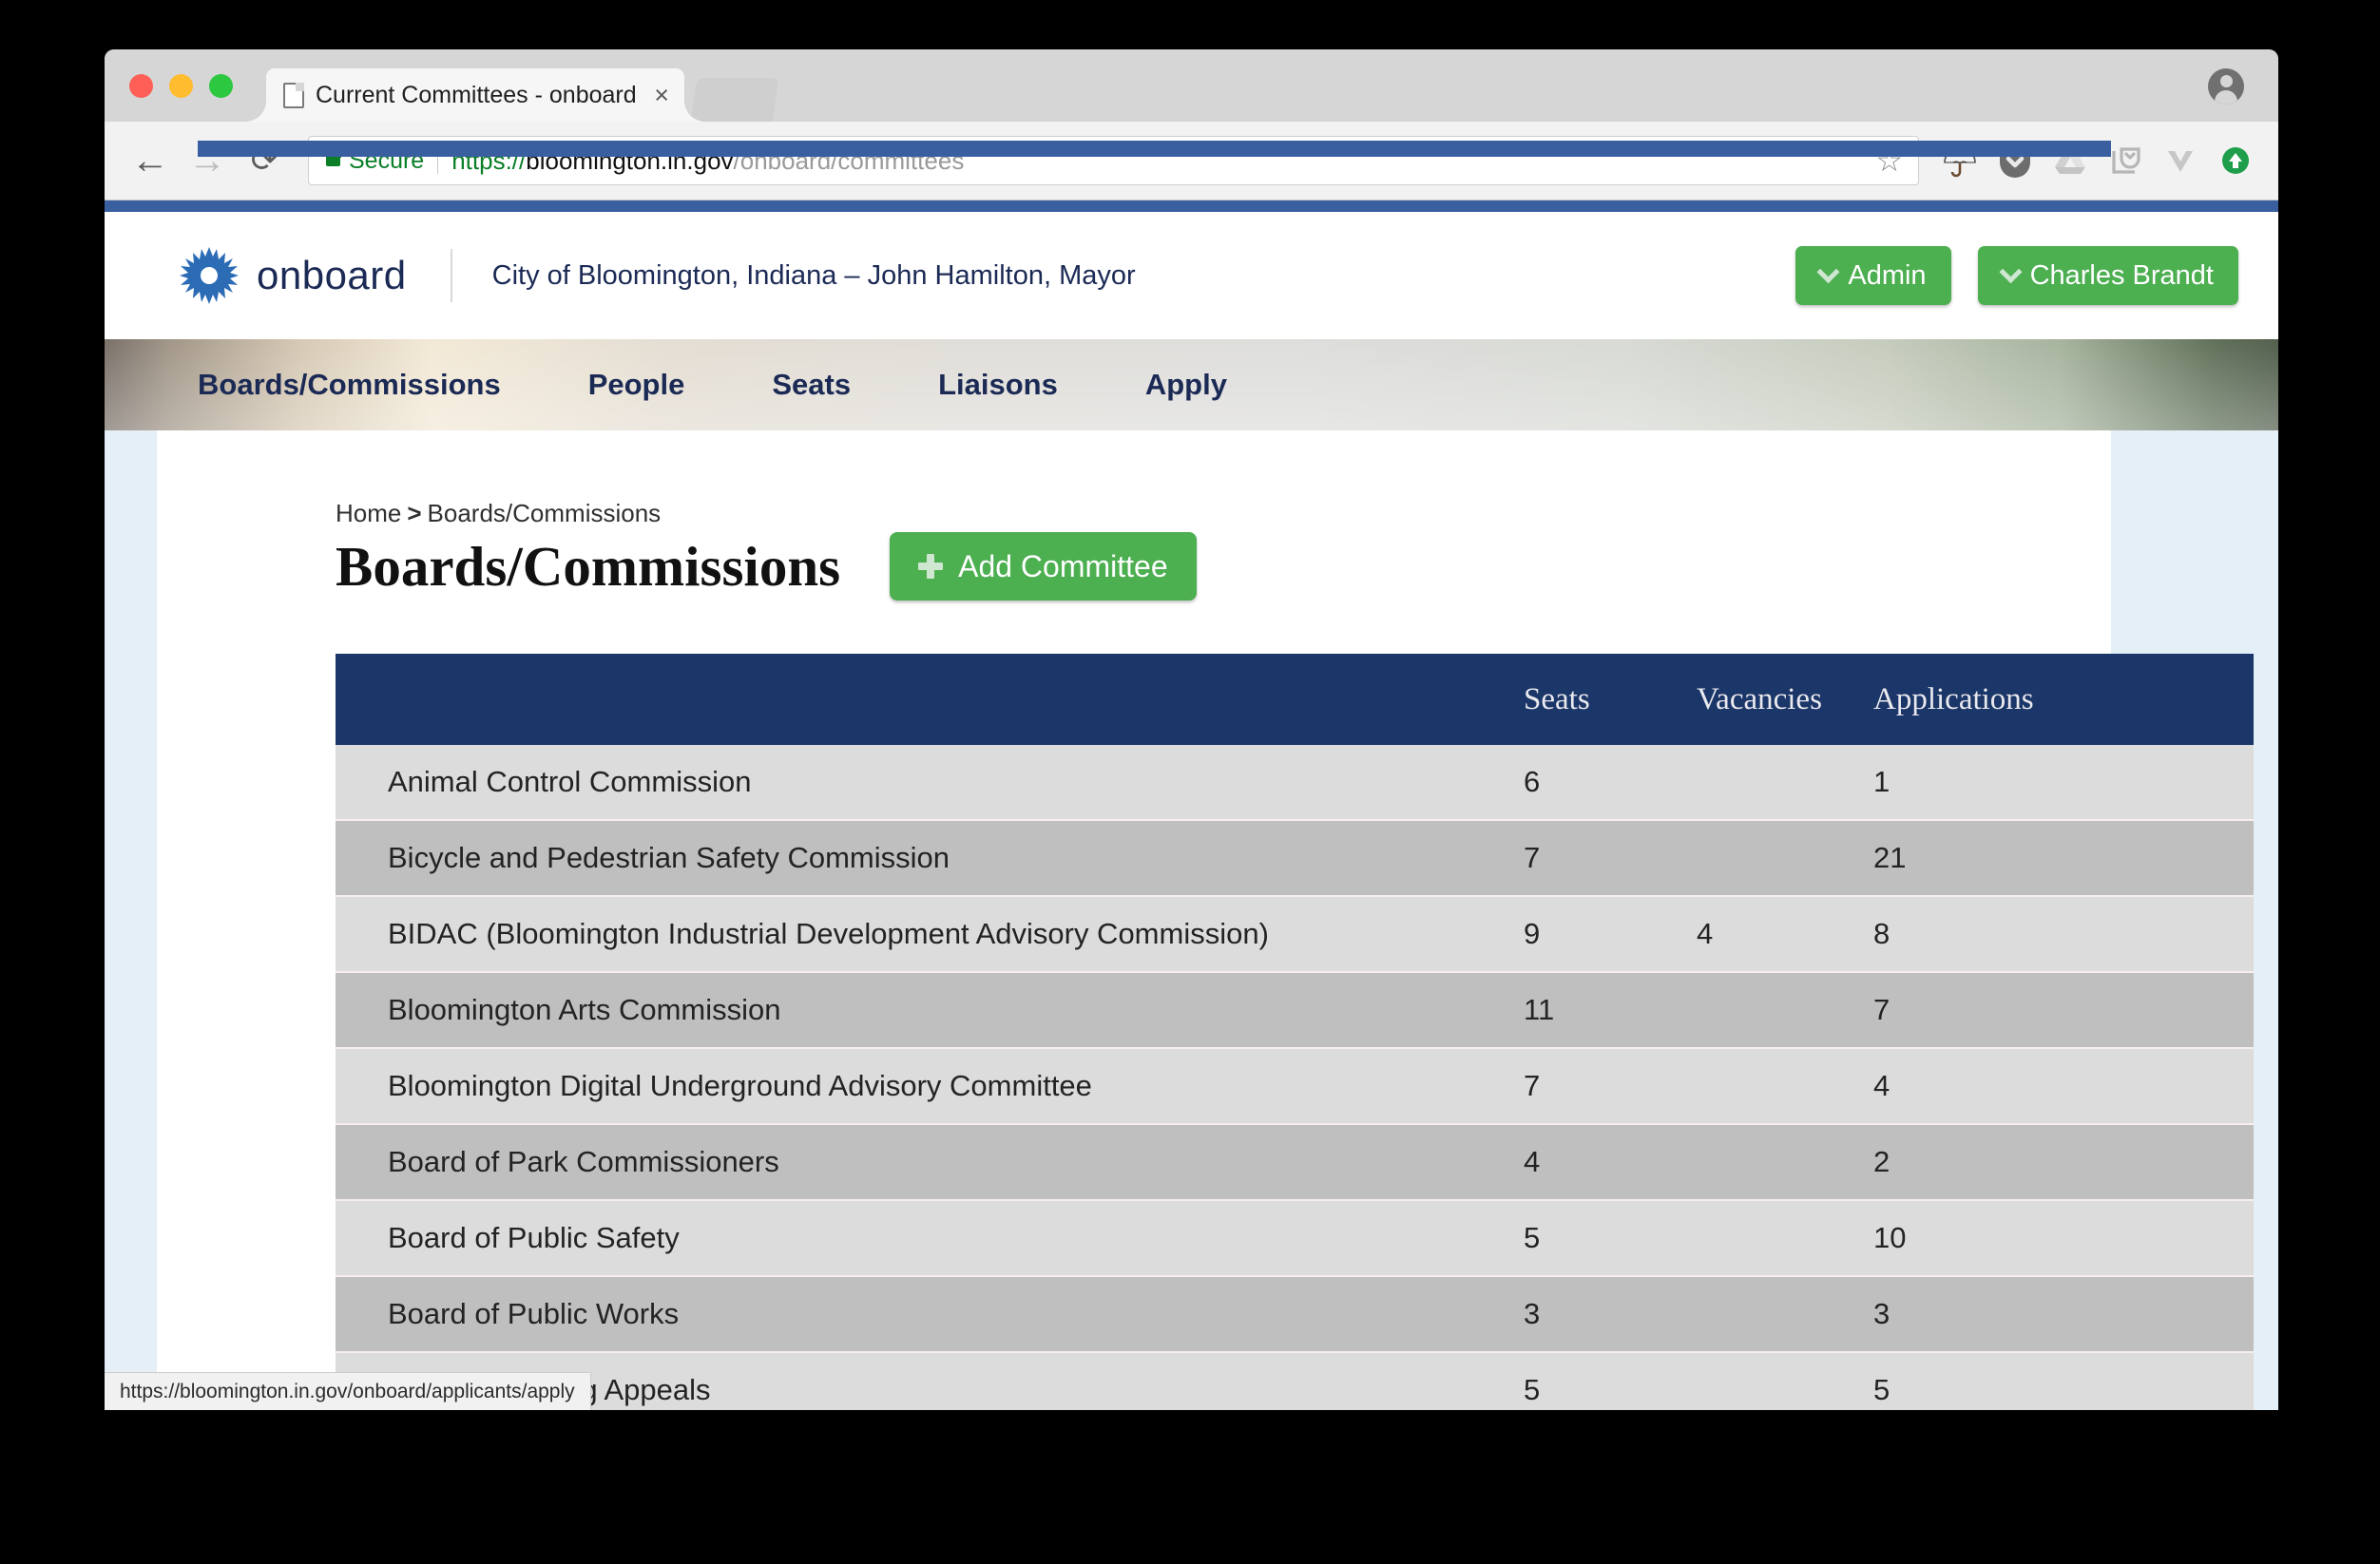  What do you see at coordinates (1223, 513) in the screenshot?
I see `breadcrumb: Home > Boards/Commissions` at bounding box center [1223, 513].